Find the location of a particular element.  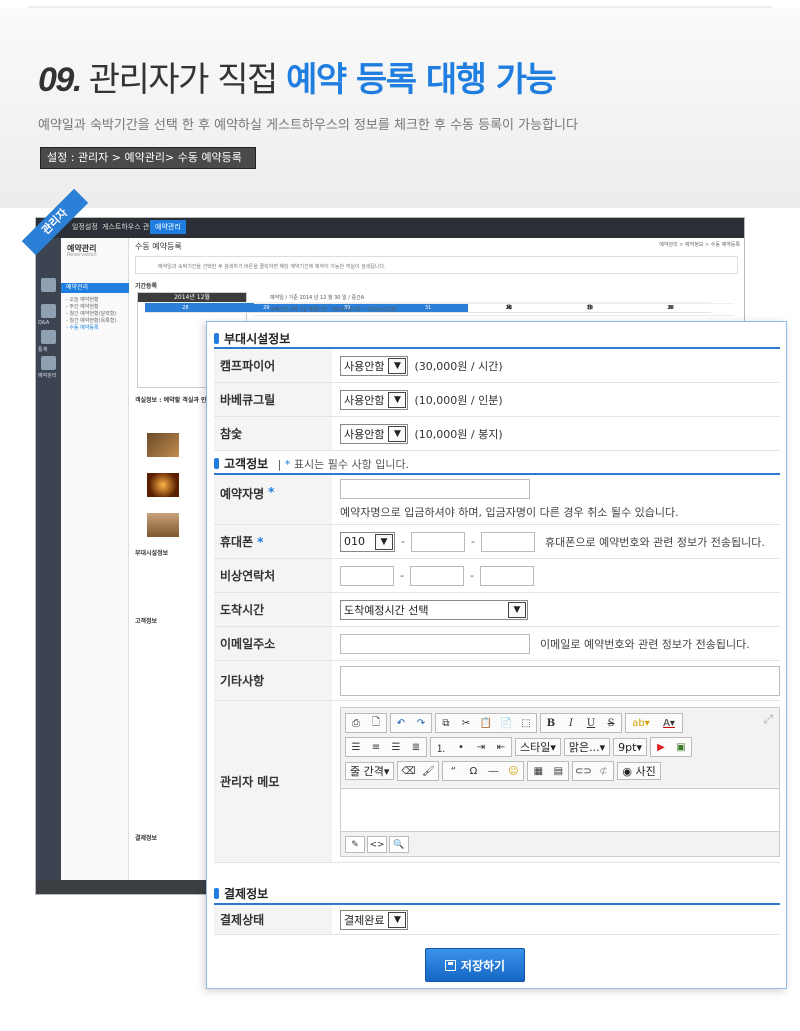

sidebar-item-weekly: - 주간 예약현황 is located at coordinates (82, 306).